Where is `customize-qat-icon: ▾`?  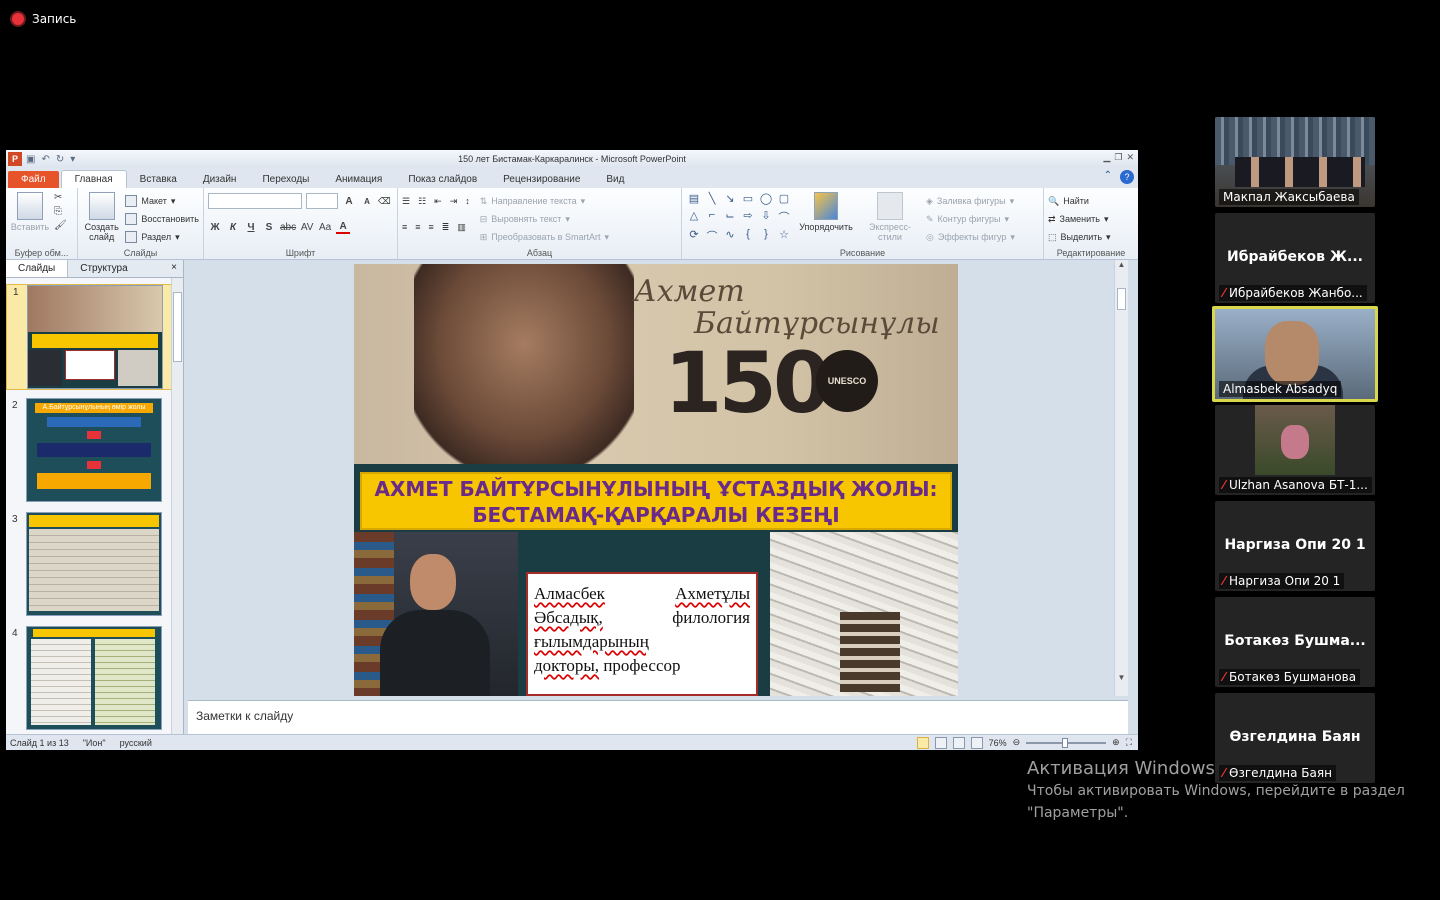
customize-qat-icon: ▾ is located at coordinates (72, 159).